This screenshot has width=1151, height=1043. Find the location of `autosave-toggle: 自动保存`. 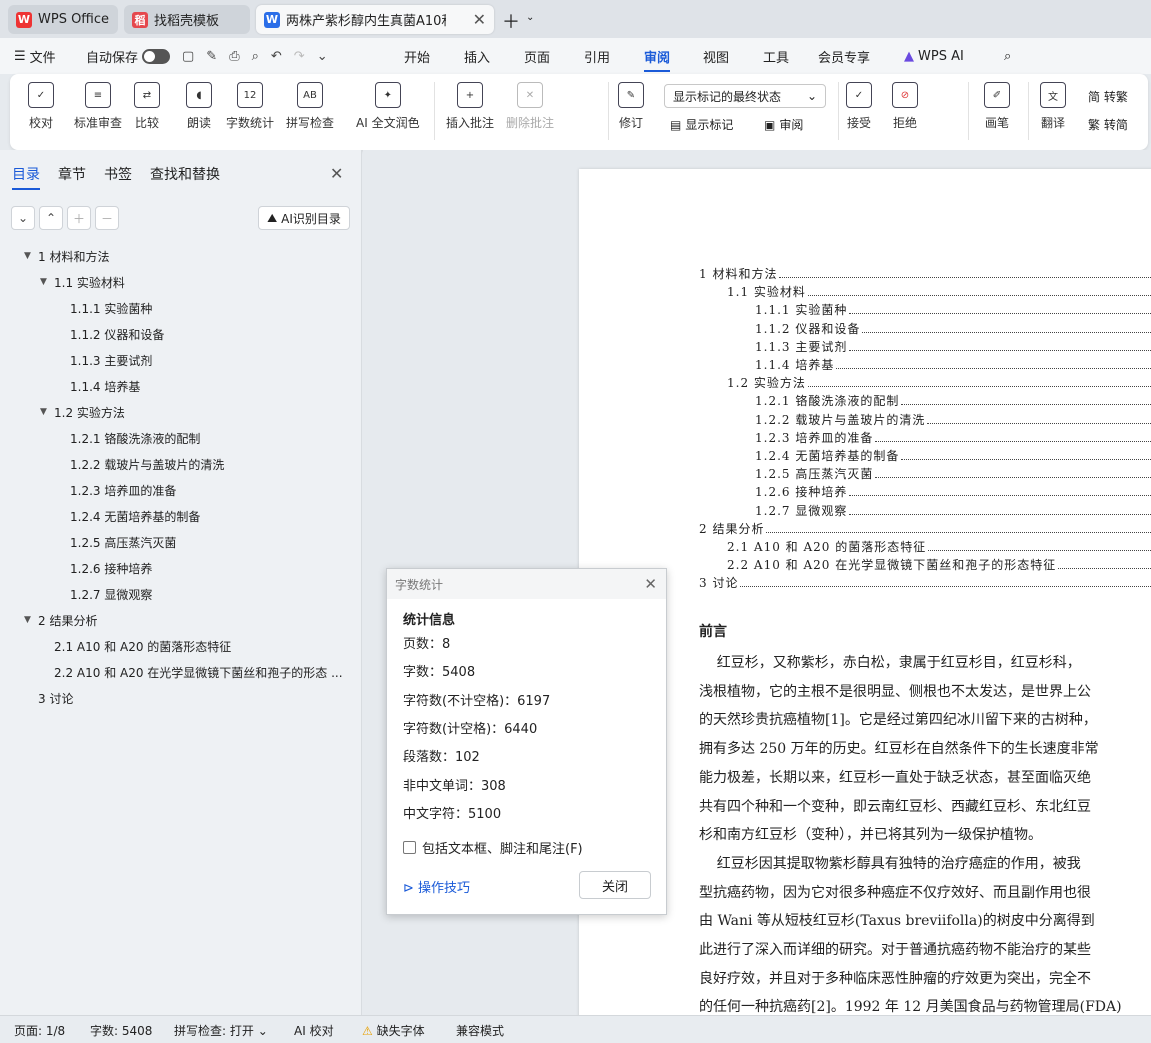

autosave-toggle: 自动保存 is located at coordinates (128, 56).